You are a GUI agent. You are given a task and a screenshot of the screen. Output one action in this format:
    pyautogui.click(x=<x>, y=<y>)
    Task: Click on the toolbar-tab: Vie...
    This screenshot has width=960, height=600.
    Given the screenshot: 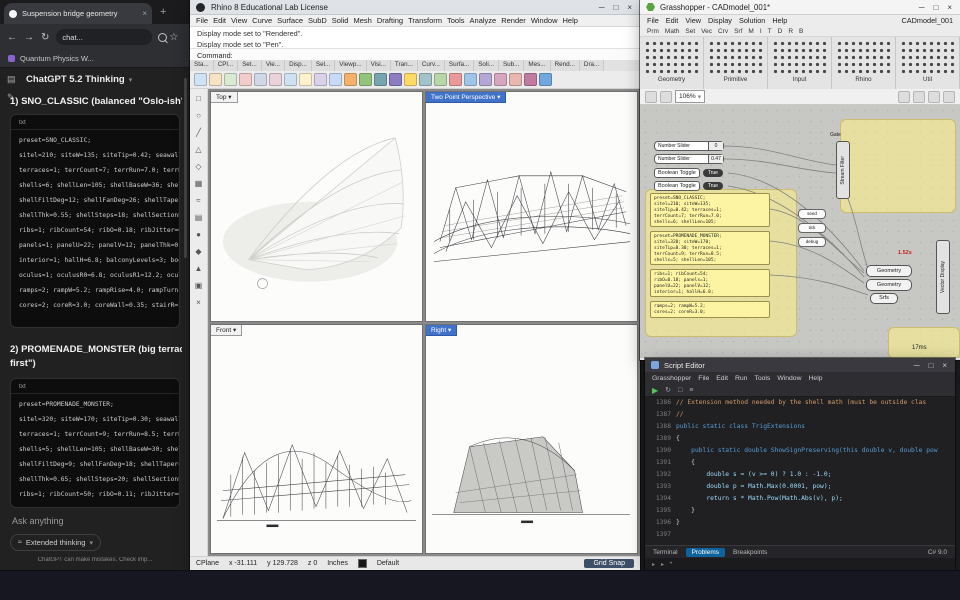 What is the action you would take?
    pyautogui.click(x=273, y=65)
    